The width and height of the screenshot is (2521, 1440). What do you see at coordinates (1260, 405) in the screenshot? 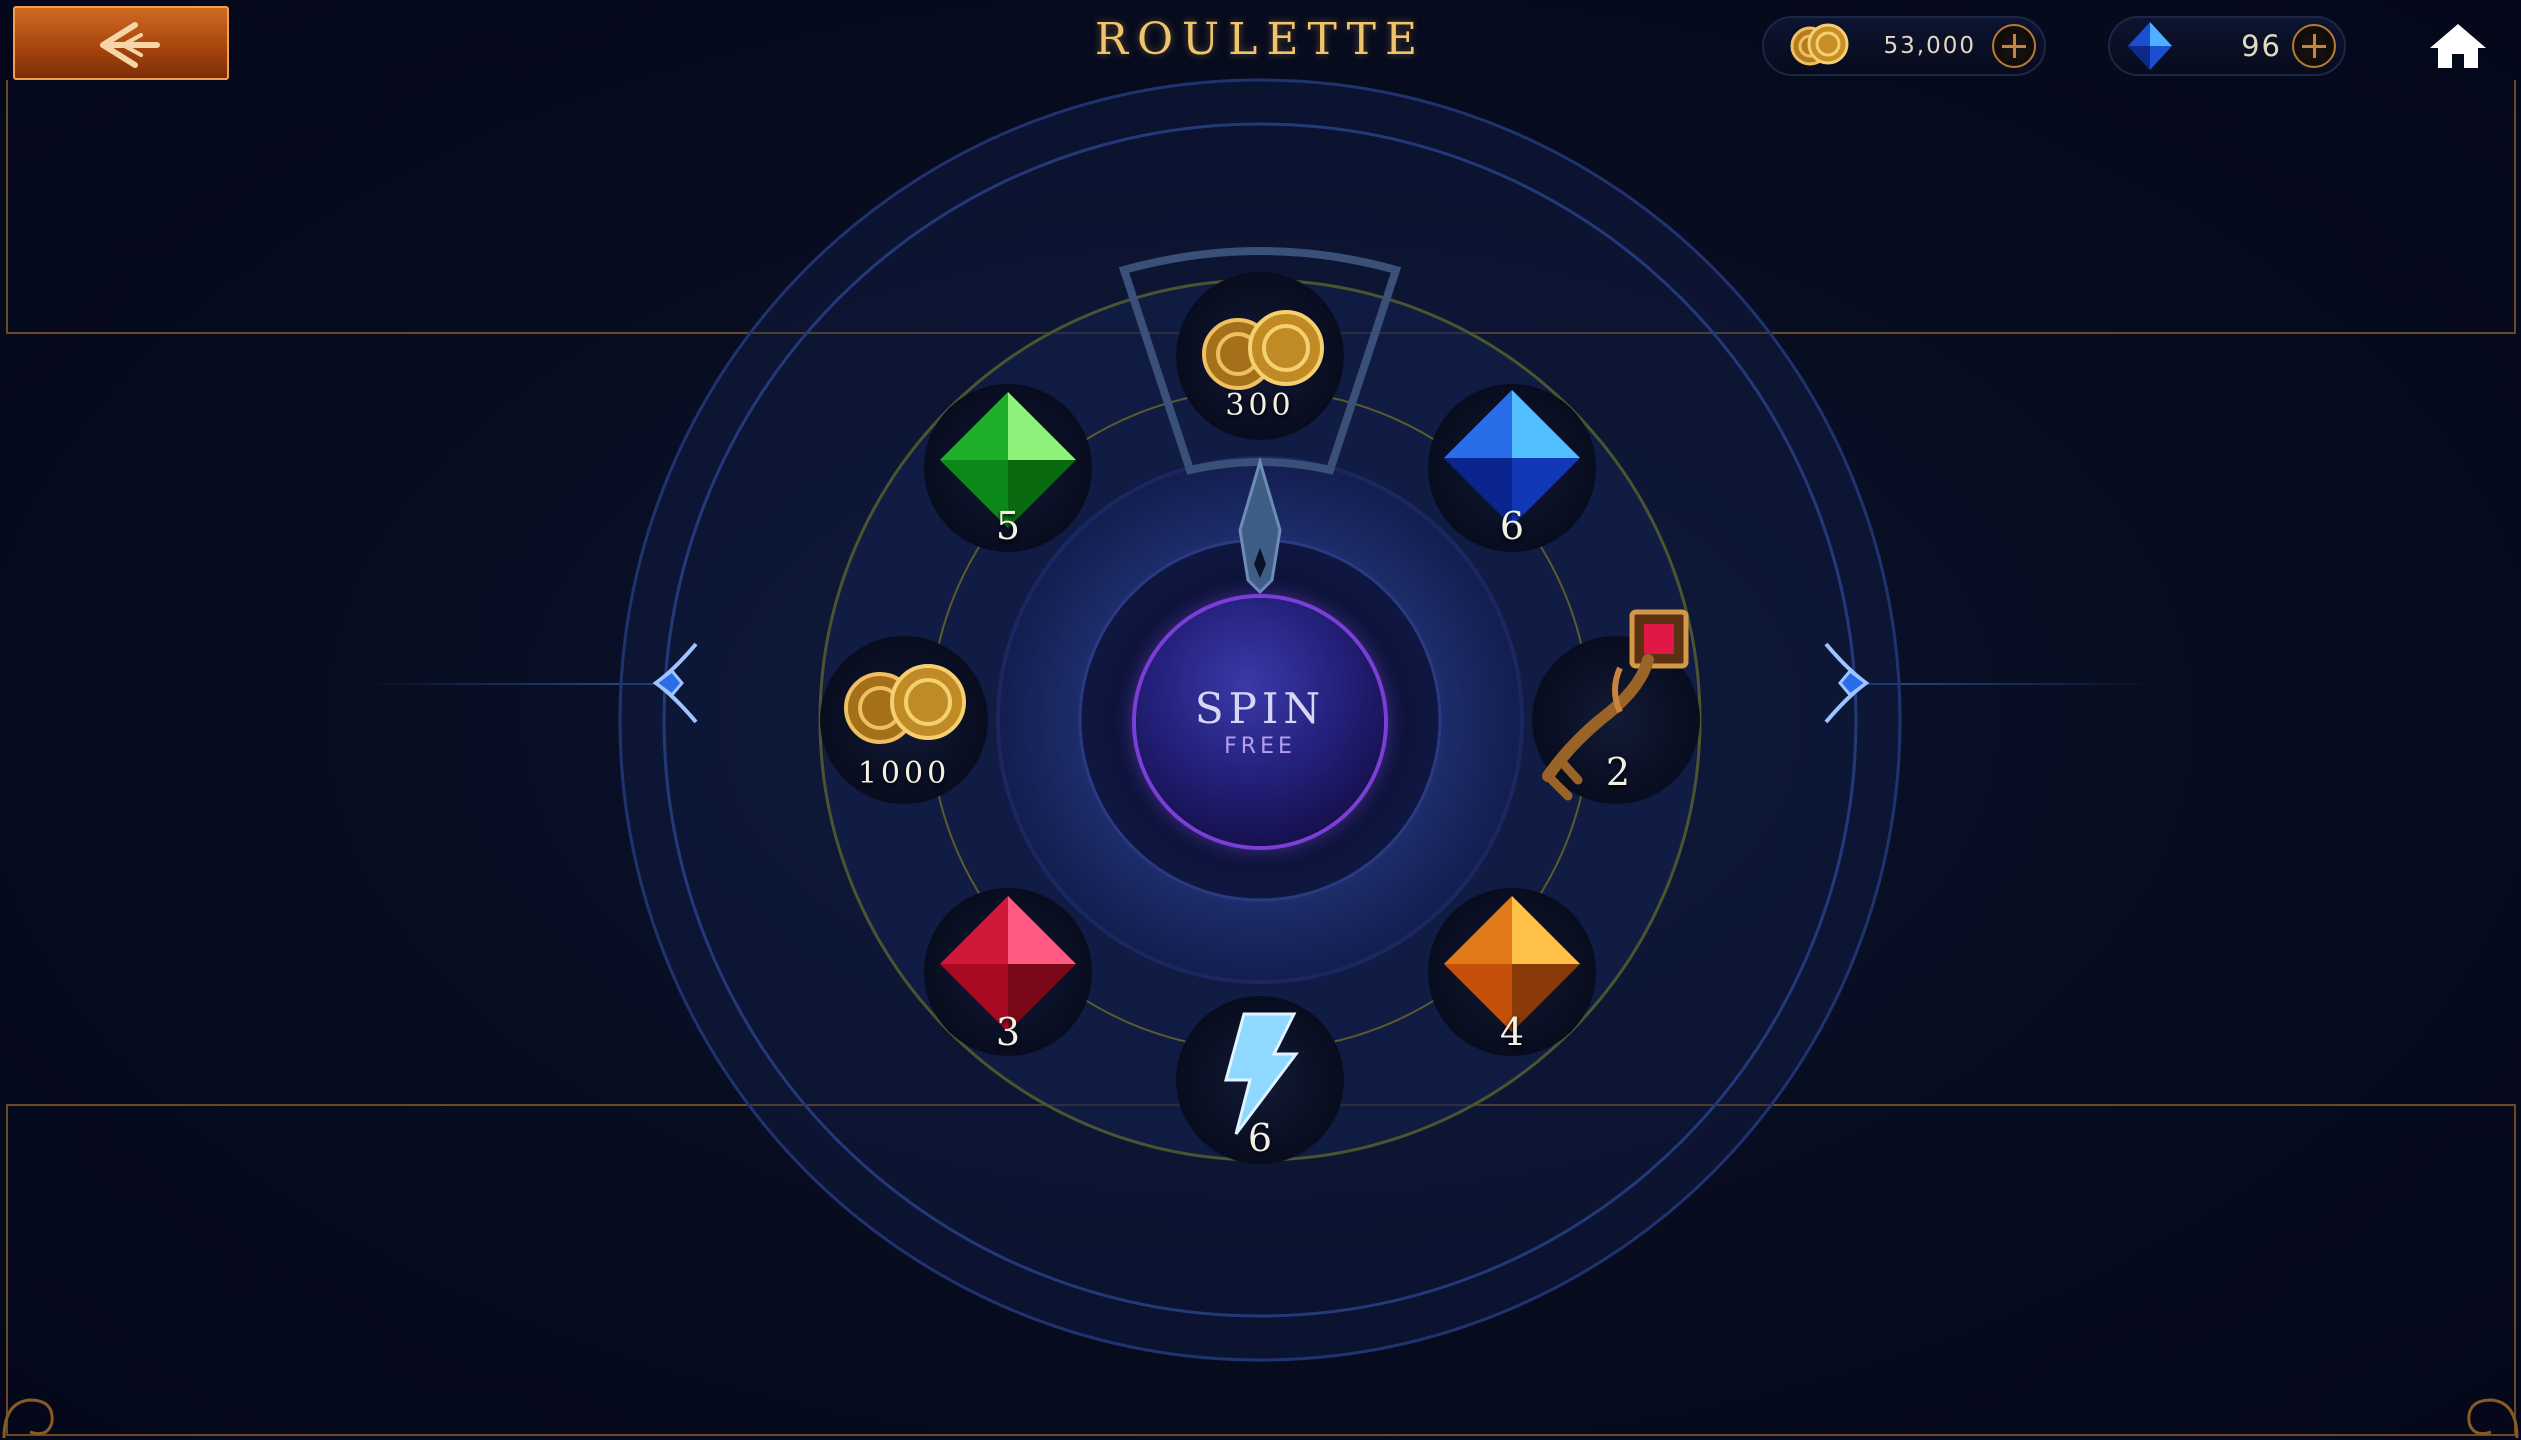
I see `reward-amount: 300` at bounding box center [1260, 405].